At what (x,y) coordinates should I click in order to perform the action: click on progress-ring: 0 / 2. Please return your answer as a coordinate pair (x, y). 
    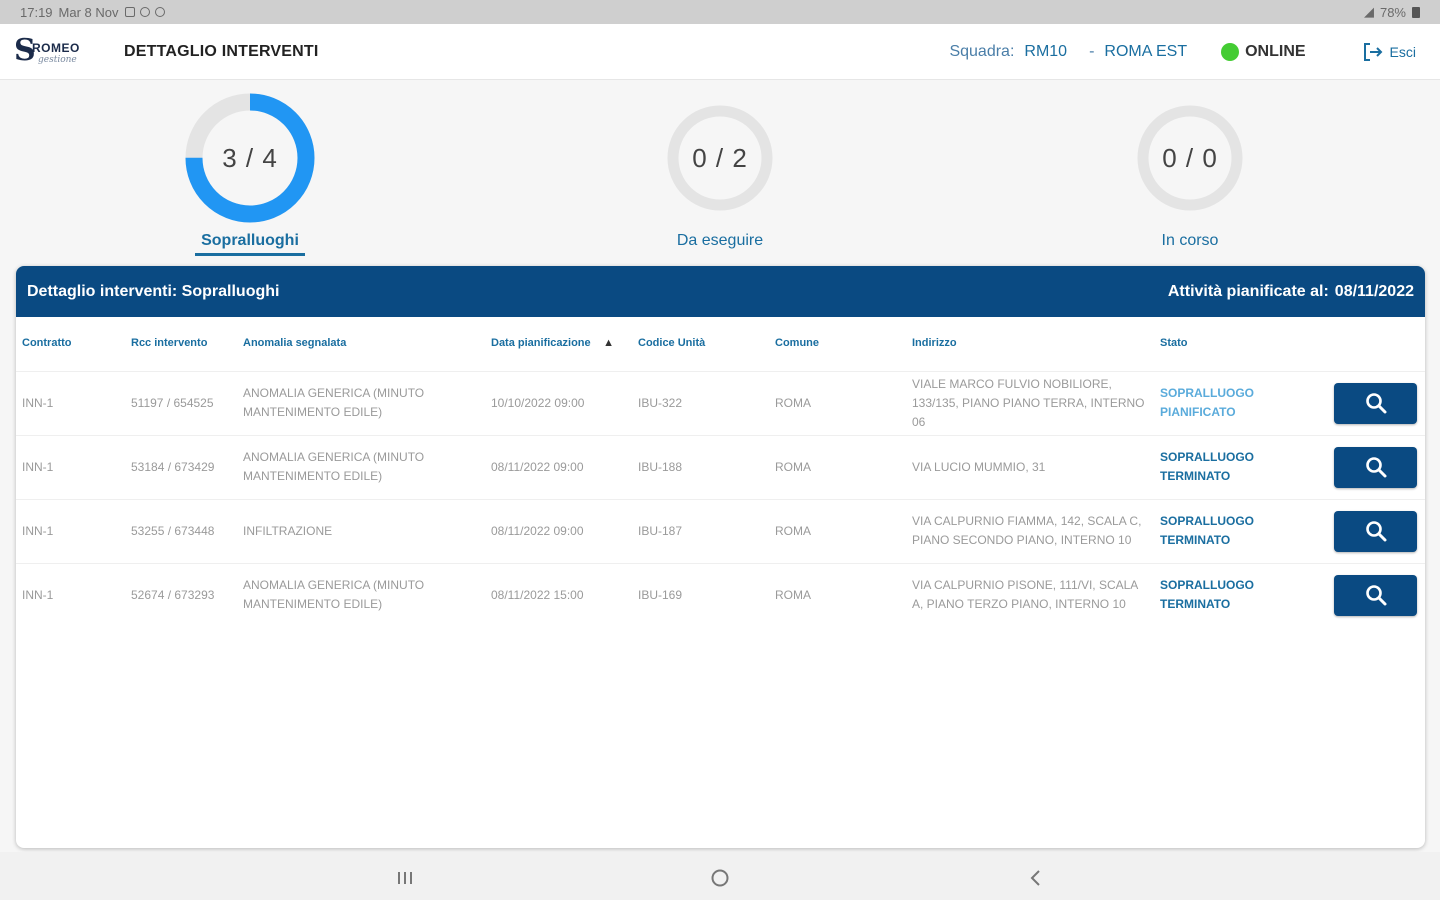
    Looking at the image, I should click on (720, 158).